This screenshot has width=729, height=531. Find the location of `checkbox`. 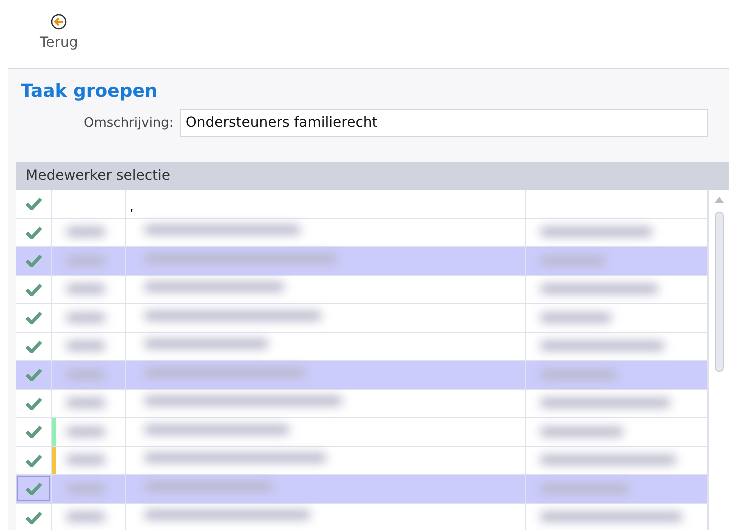

checkbox is located at coordinates (33, 489).